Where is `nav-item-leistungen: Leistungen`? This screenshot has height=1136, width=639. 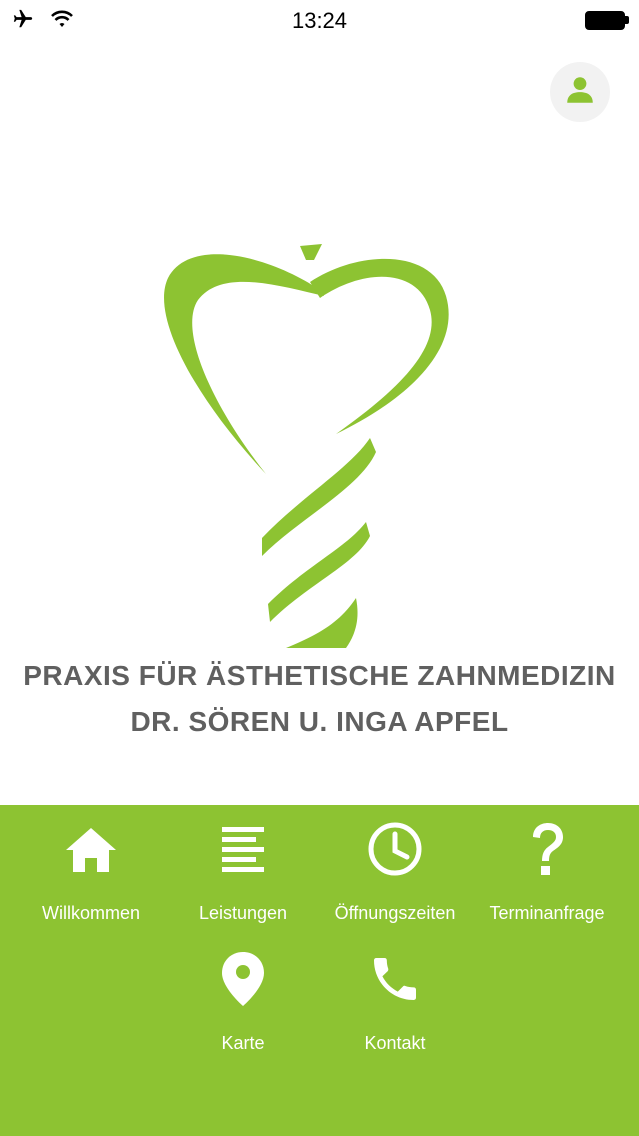 nav-item-leistungen: Leistungen is located at coordinates (243, 871).